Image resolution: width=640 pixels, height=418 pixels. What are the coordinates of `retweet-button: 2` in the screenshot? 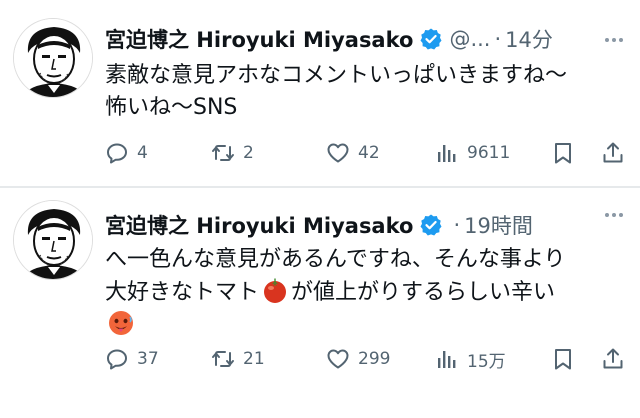 It's located at (232, 153).